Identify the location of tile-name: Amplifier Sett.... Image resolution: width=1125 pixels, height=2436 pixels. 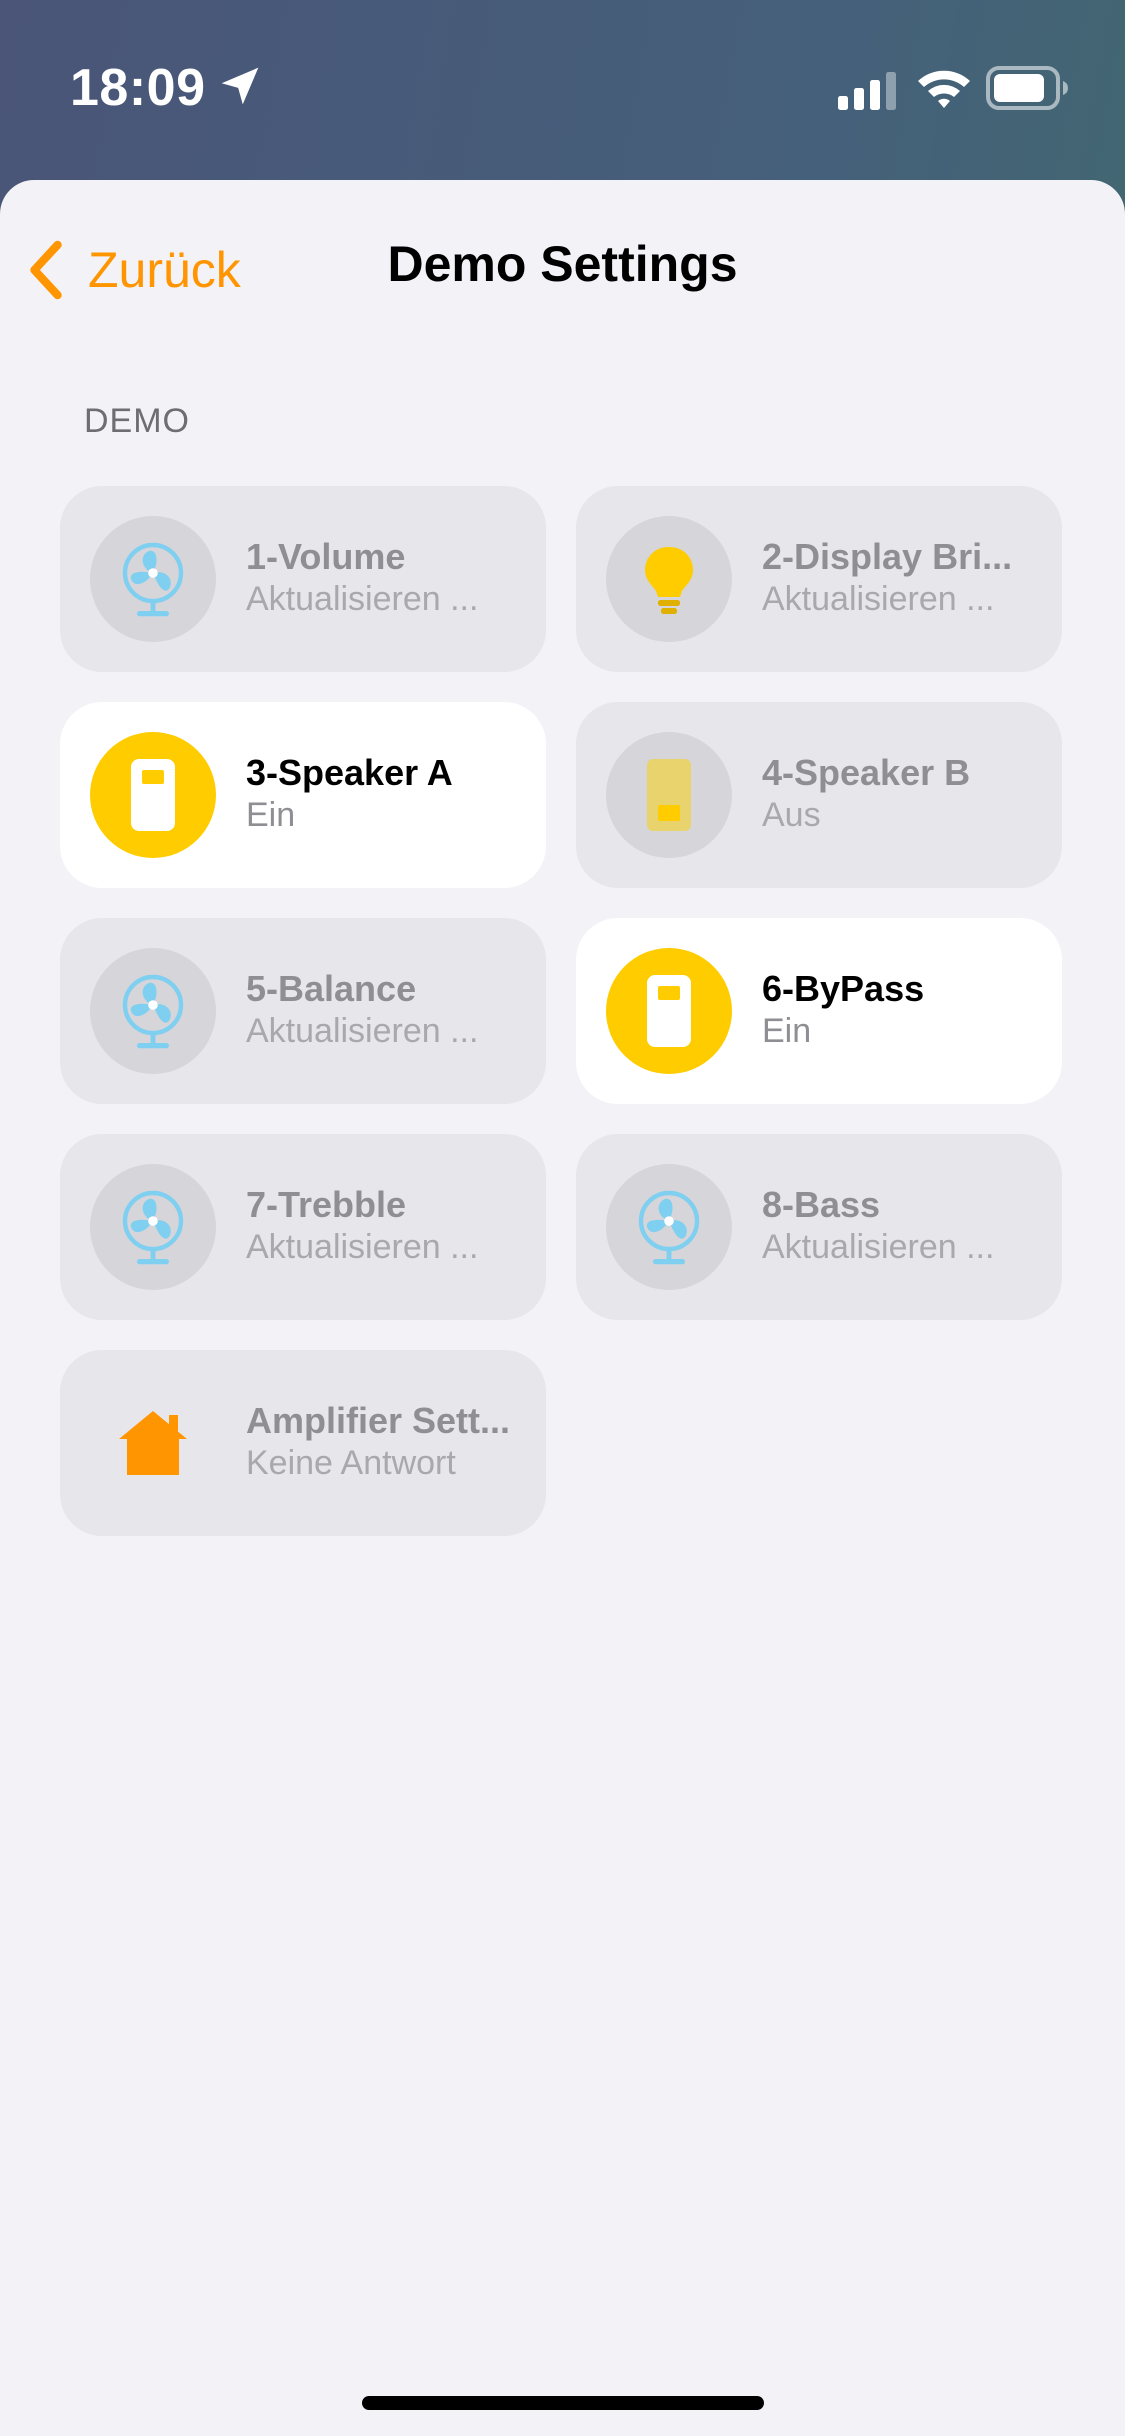
(378, 1420).